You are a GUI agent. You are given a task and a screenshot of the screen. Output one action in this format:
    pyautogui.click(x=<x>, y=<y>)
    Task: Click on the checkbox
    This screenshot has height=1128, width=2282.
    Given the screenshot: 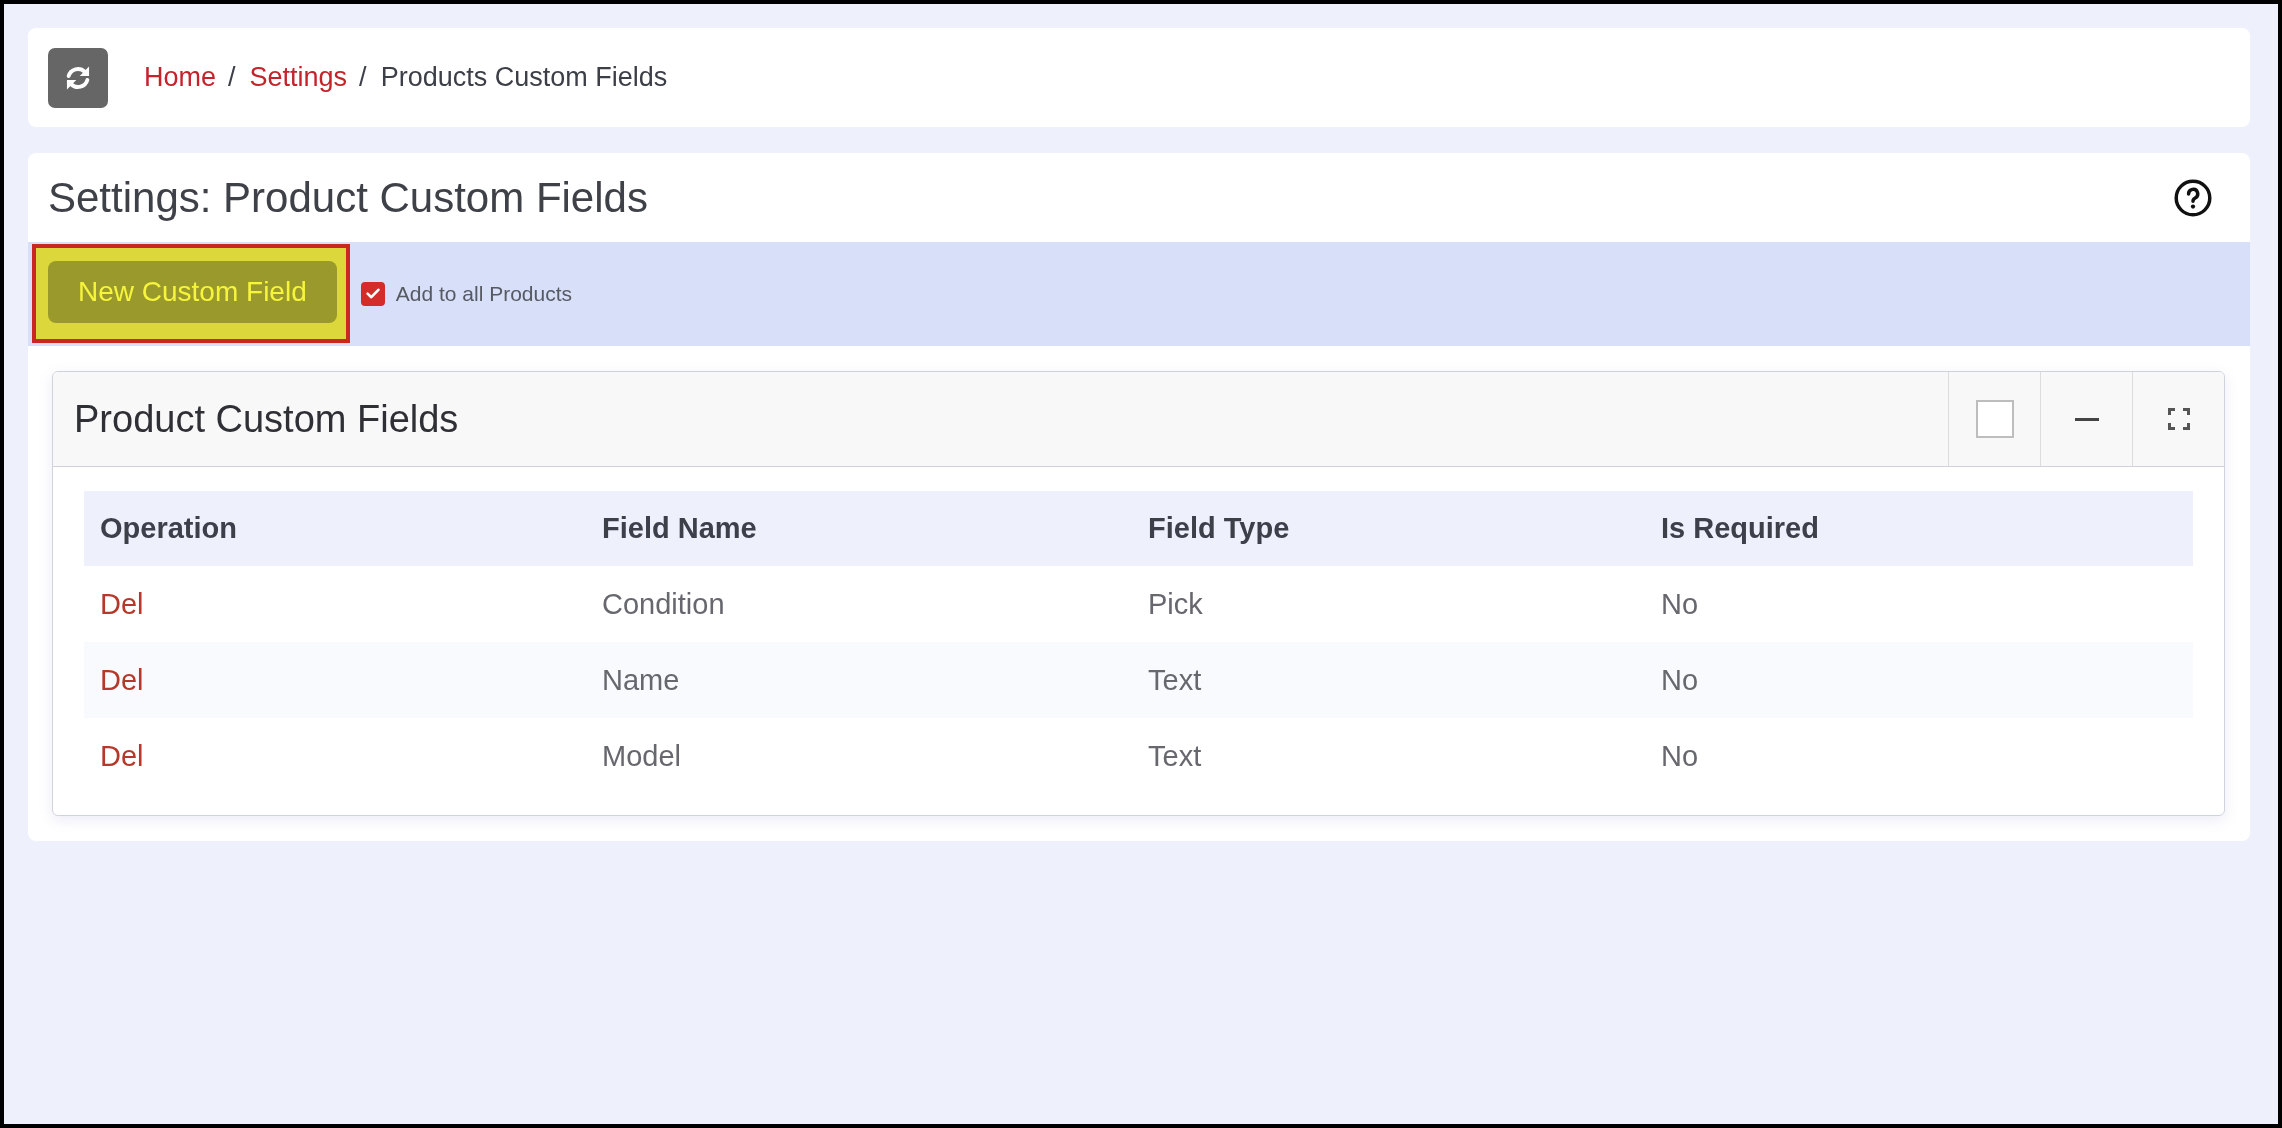 What is the action you would take?
    pyautogui.click(x=372, y=293)
    